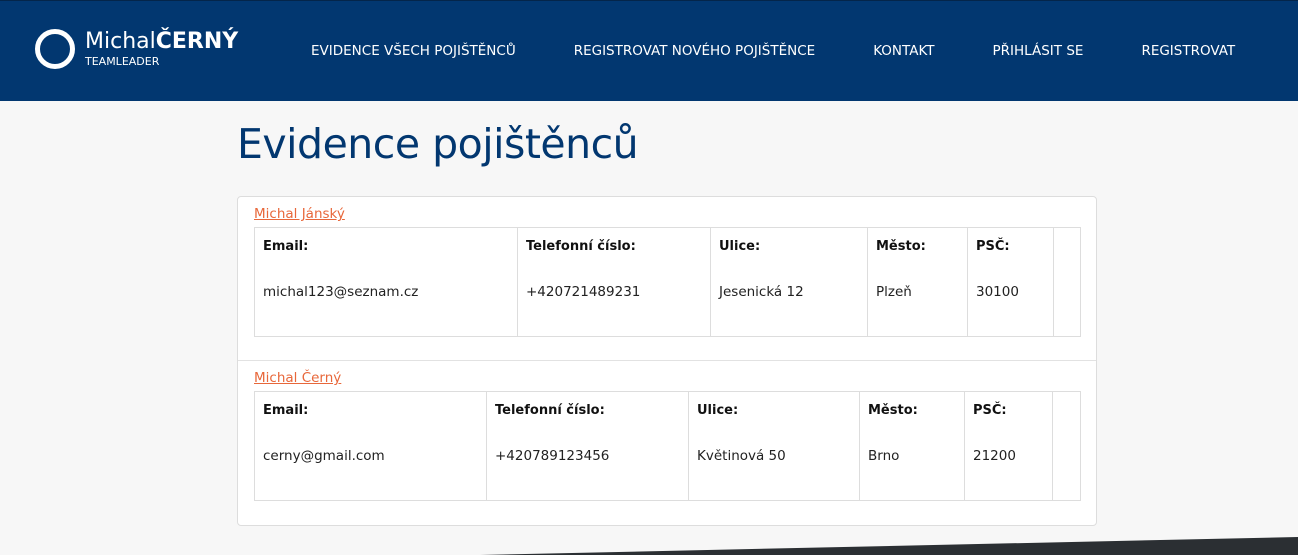  What do you see at coordinates (1010, 282) in the screenshot?
I see `zip-cell: PSČ: 30100` at bounding box center [1010, 282].